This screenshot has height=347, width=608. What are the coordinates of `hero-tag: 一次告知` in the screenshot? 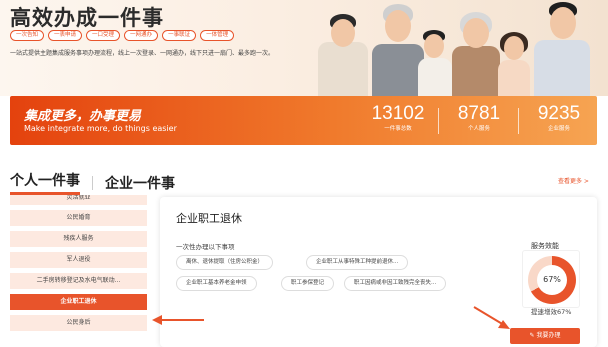 It's located at (27, 35).